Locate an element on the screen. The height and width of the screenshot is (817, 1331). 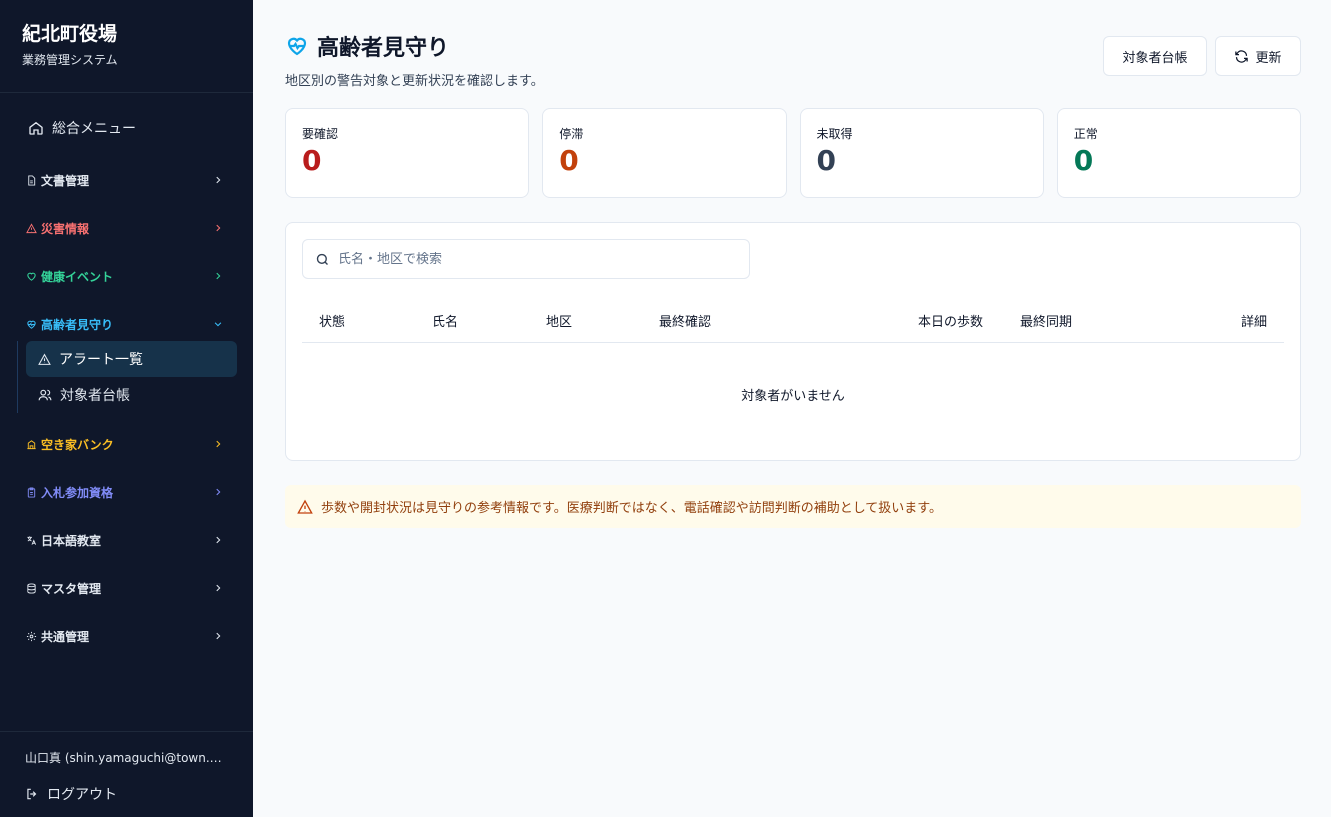
database-icon is located at coordinates (31, 588).